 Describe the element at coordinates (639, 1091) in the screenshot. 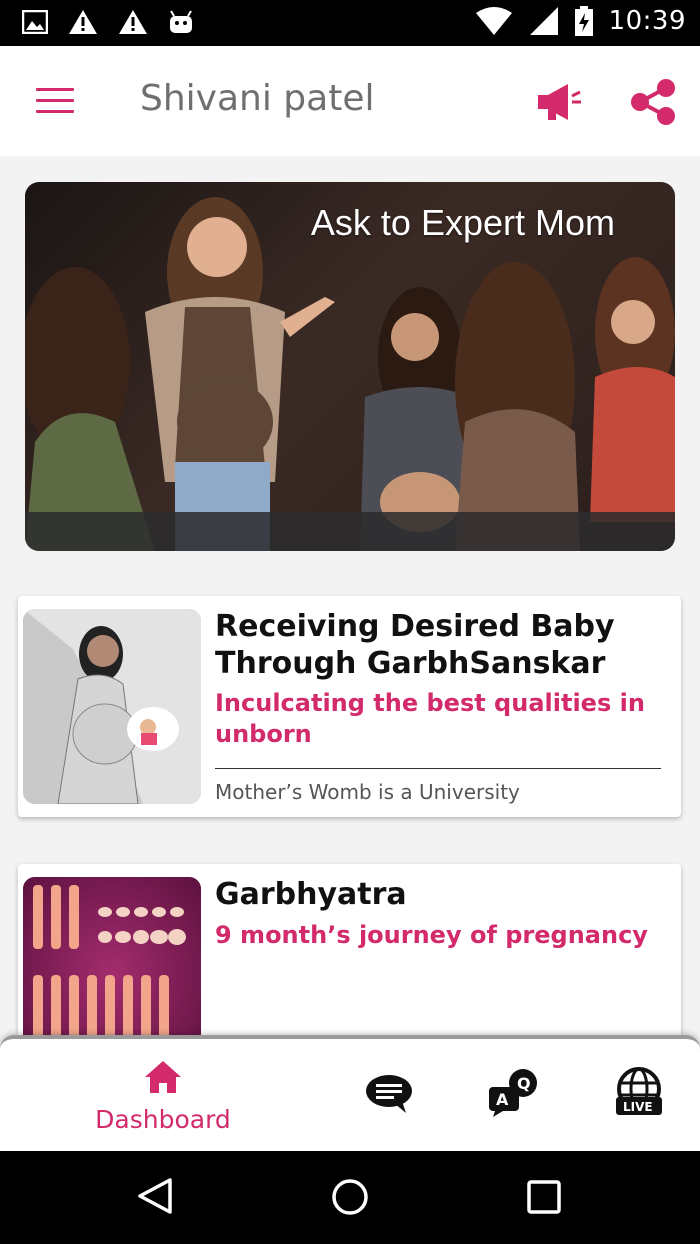

I see `live-globe-icon: LIVE` at that location.